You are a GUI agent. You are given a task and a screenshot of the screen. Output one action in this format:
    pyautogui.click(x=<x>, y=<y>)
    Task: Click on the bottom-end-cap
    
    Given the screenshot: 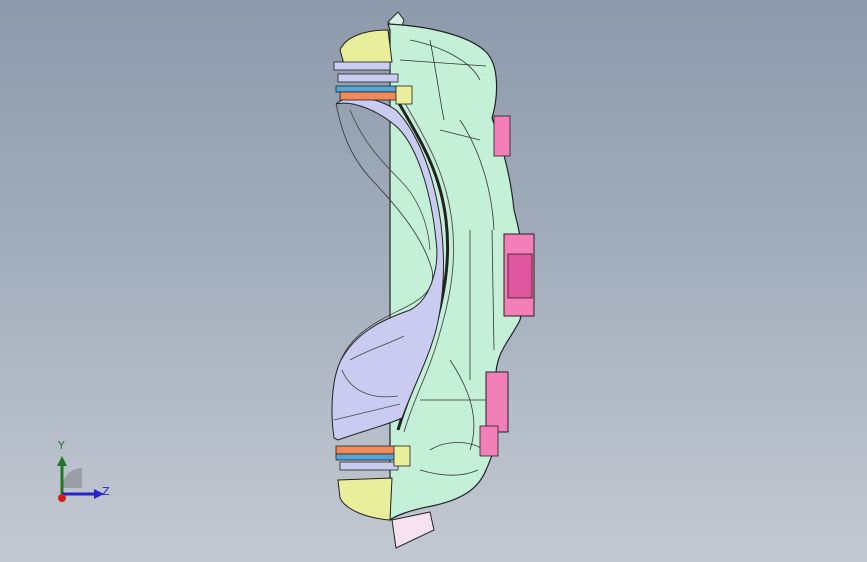 What is the action you would take?
    pyautogui.click(x=365, y=499)
    